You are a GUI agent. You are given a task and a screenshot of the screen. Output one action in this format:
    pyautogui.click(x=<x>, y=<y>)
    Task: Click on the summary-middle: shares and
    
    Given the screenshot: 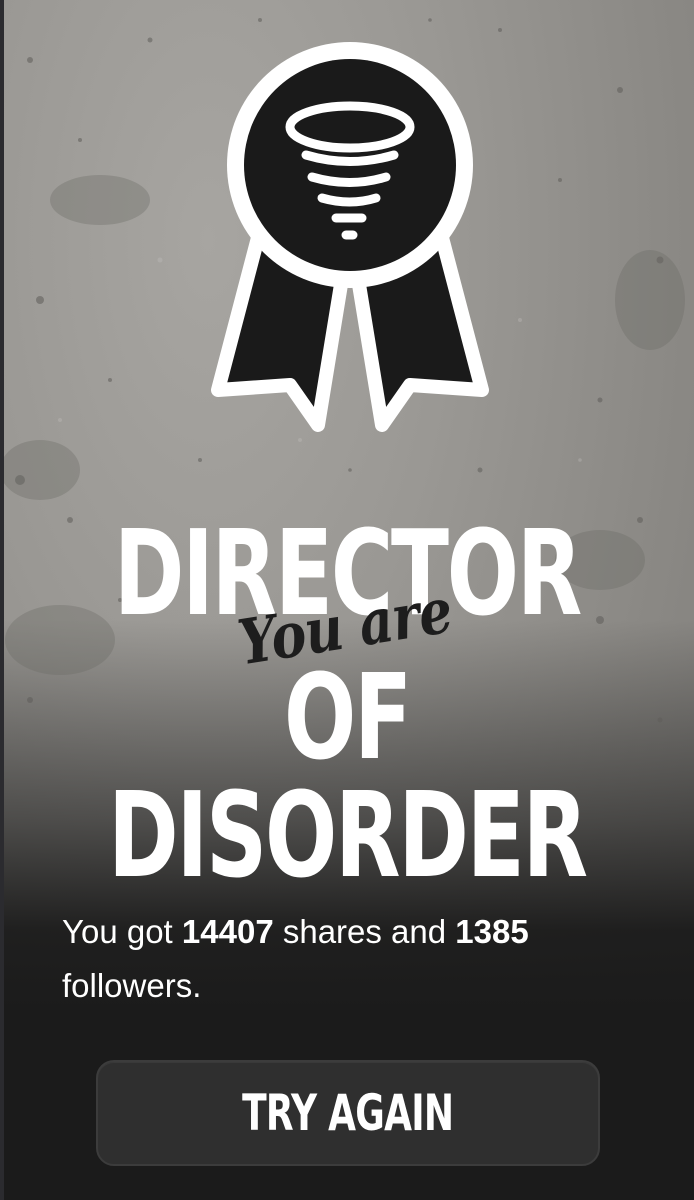 What is the action you would take?
    pyautogui.click(x=364, y=931)
    